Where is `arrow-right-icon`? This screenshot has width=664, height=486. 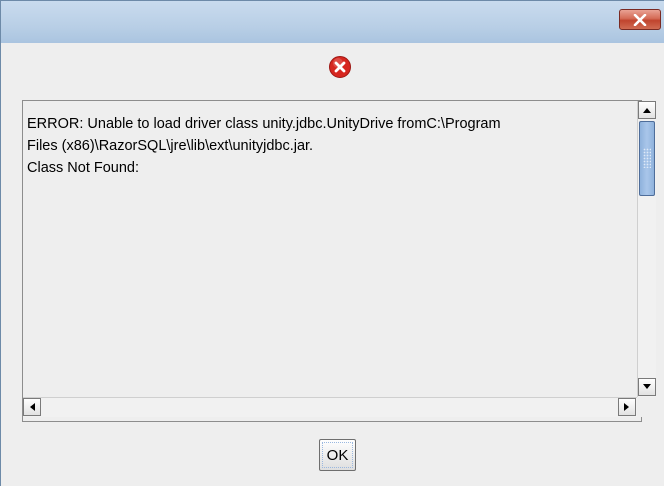
arrow-right-icon is located at coordinates (626, 407).